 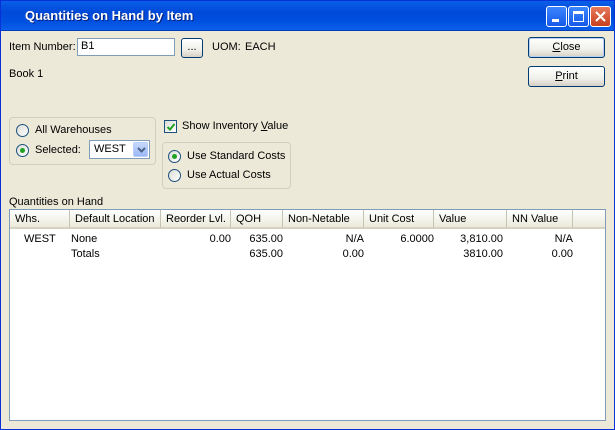 I want to click on use-actual-costs-label: Use Actual Costs, so click(x=229, y=175).